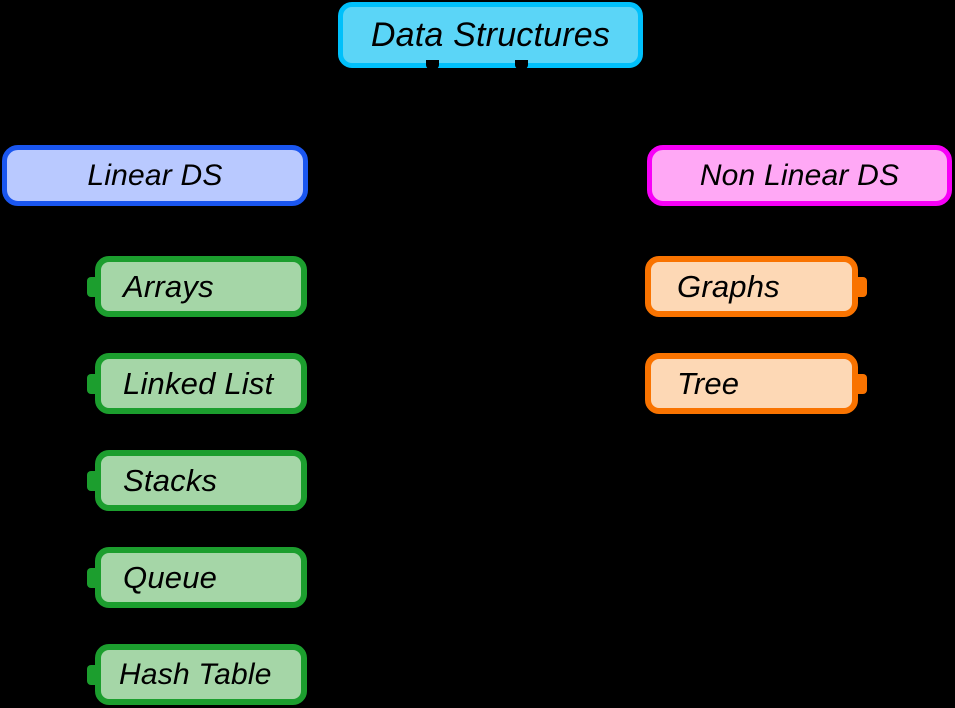 The width and height of the screenshot is (955, 708). I want to click on node-label: Hash Table, so click(195, 674).